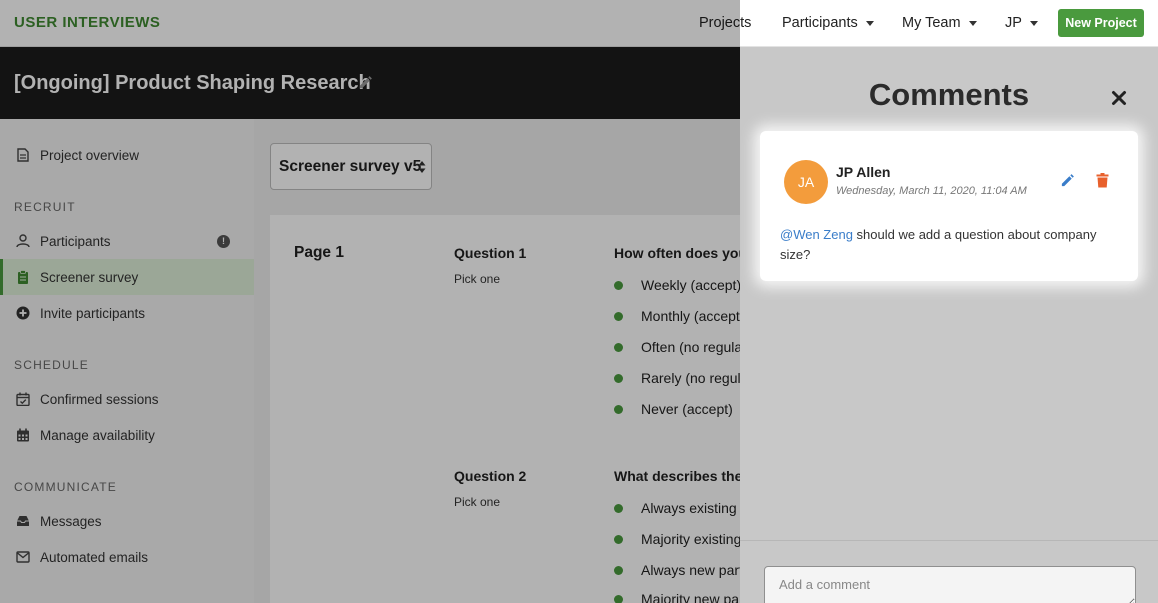 The width and height of the screenshot is (1158, 603). I want to click on nav-participants-label: Participants, so click(820, 23).